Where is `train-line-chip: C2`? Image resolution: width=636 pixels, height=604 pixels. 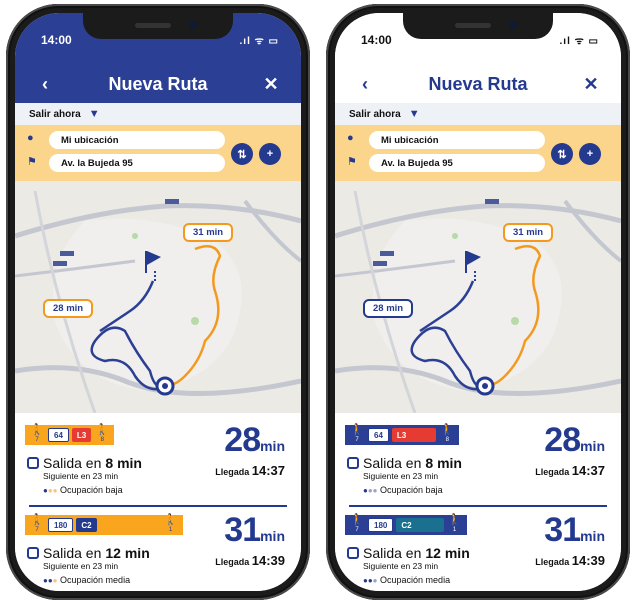
train-line-chip: C2 is located at coordinates (420, 525).